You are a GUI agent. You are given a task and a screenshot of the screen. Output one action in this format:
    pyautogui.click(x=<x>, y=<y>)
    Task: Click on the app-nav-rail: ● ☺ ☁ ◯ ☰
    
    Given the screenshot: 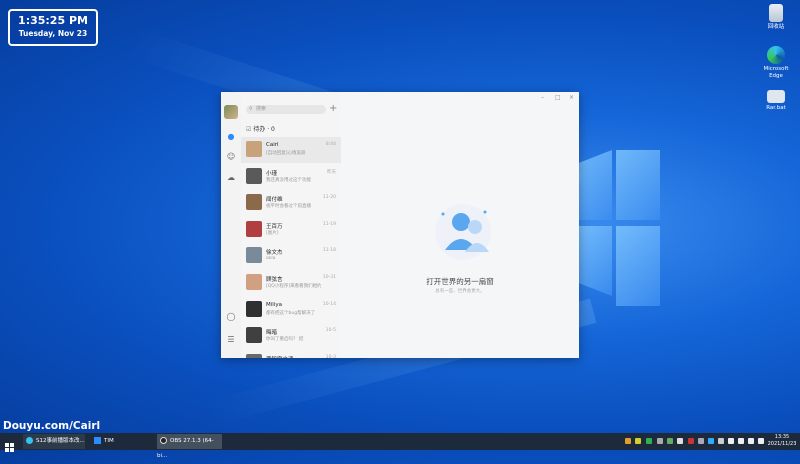 What is the action you would take?
    pyautogui.click(x=231, y=225)
    